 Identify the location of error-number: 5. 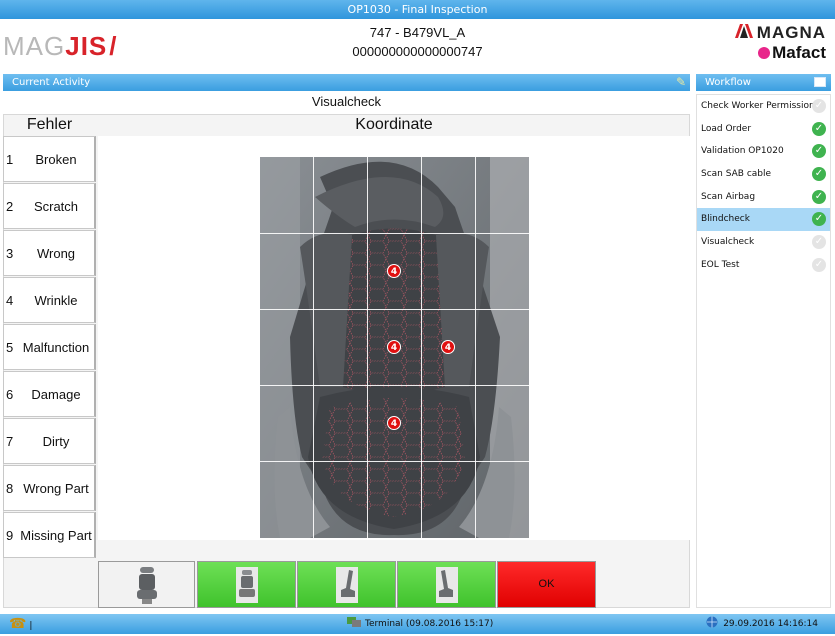
(10, 347).